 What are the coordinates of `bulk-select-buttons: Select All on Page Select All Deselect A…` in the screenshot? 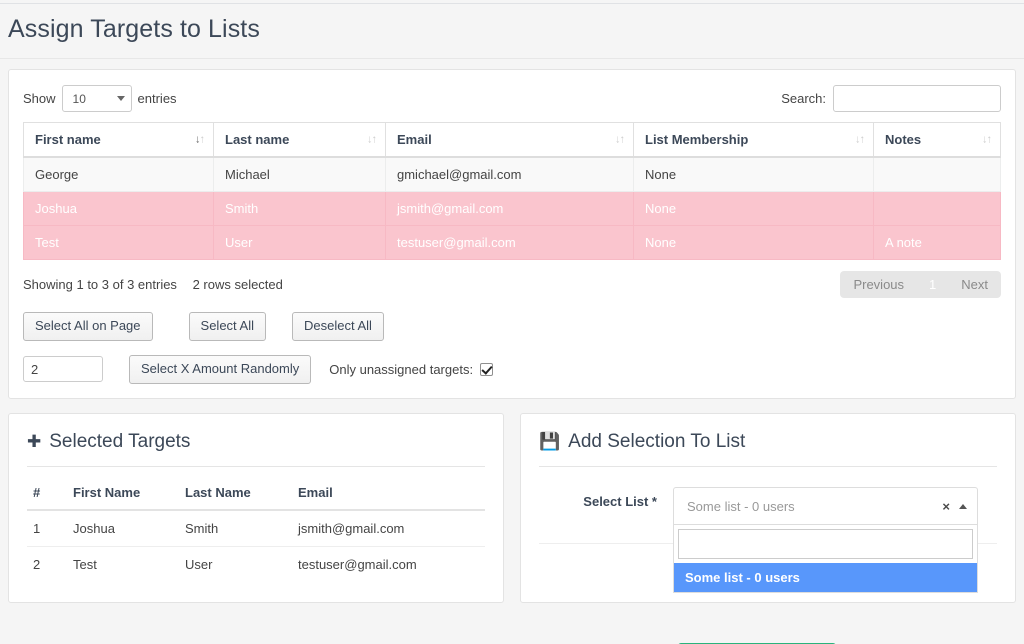 It's located at (512, 326).